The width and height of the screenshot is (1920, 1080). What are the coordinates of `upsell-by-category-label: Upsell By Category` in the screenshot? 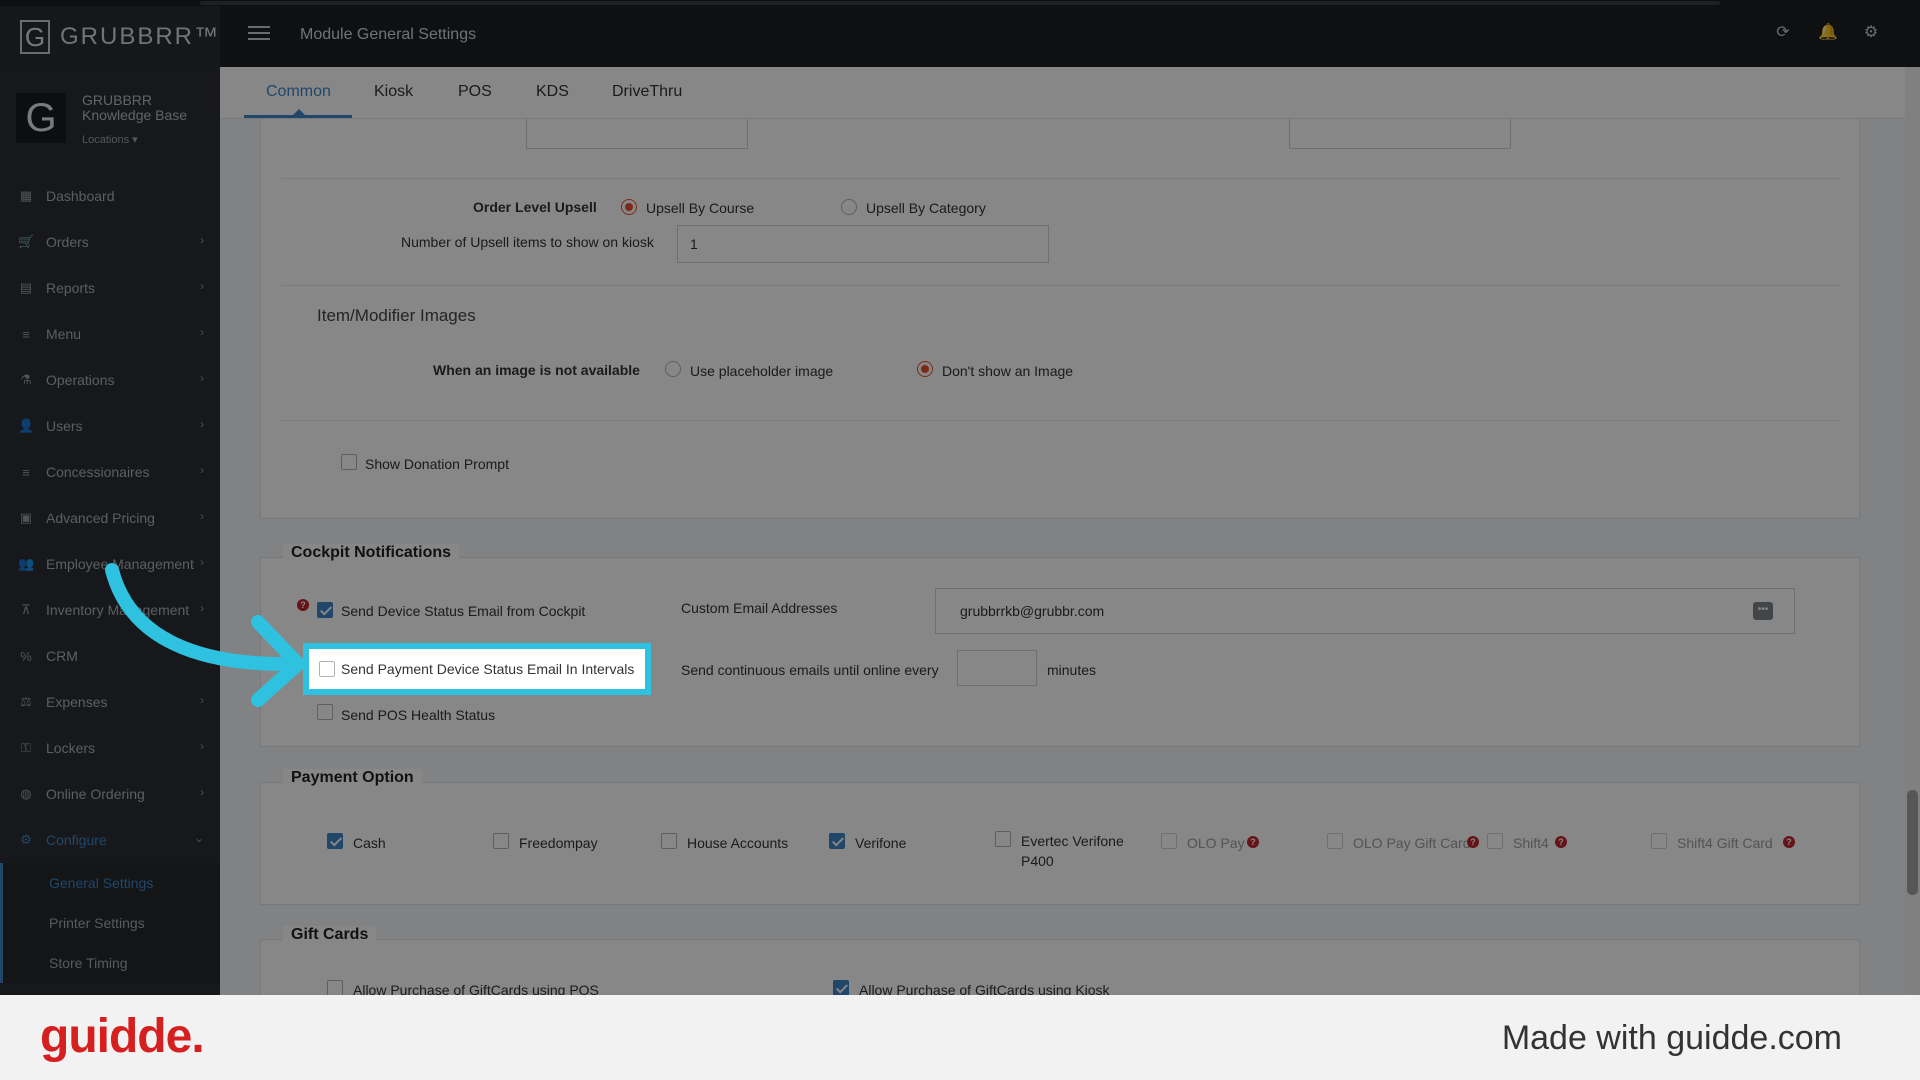 It's located at (926, 208).